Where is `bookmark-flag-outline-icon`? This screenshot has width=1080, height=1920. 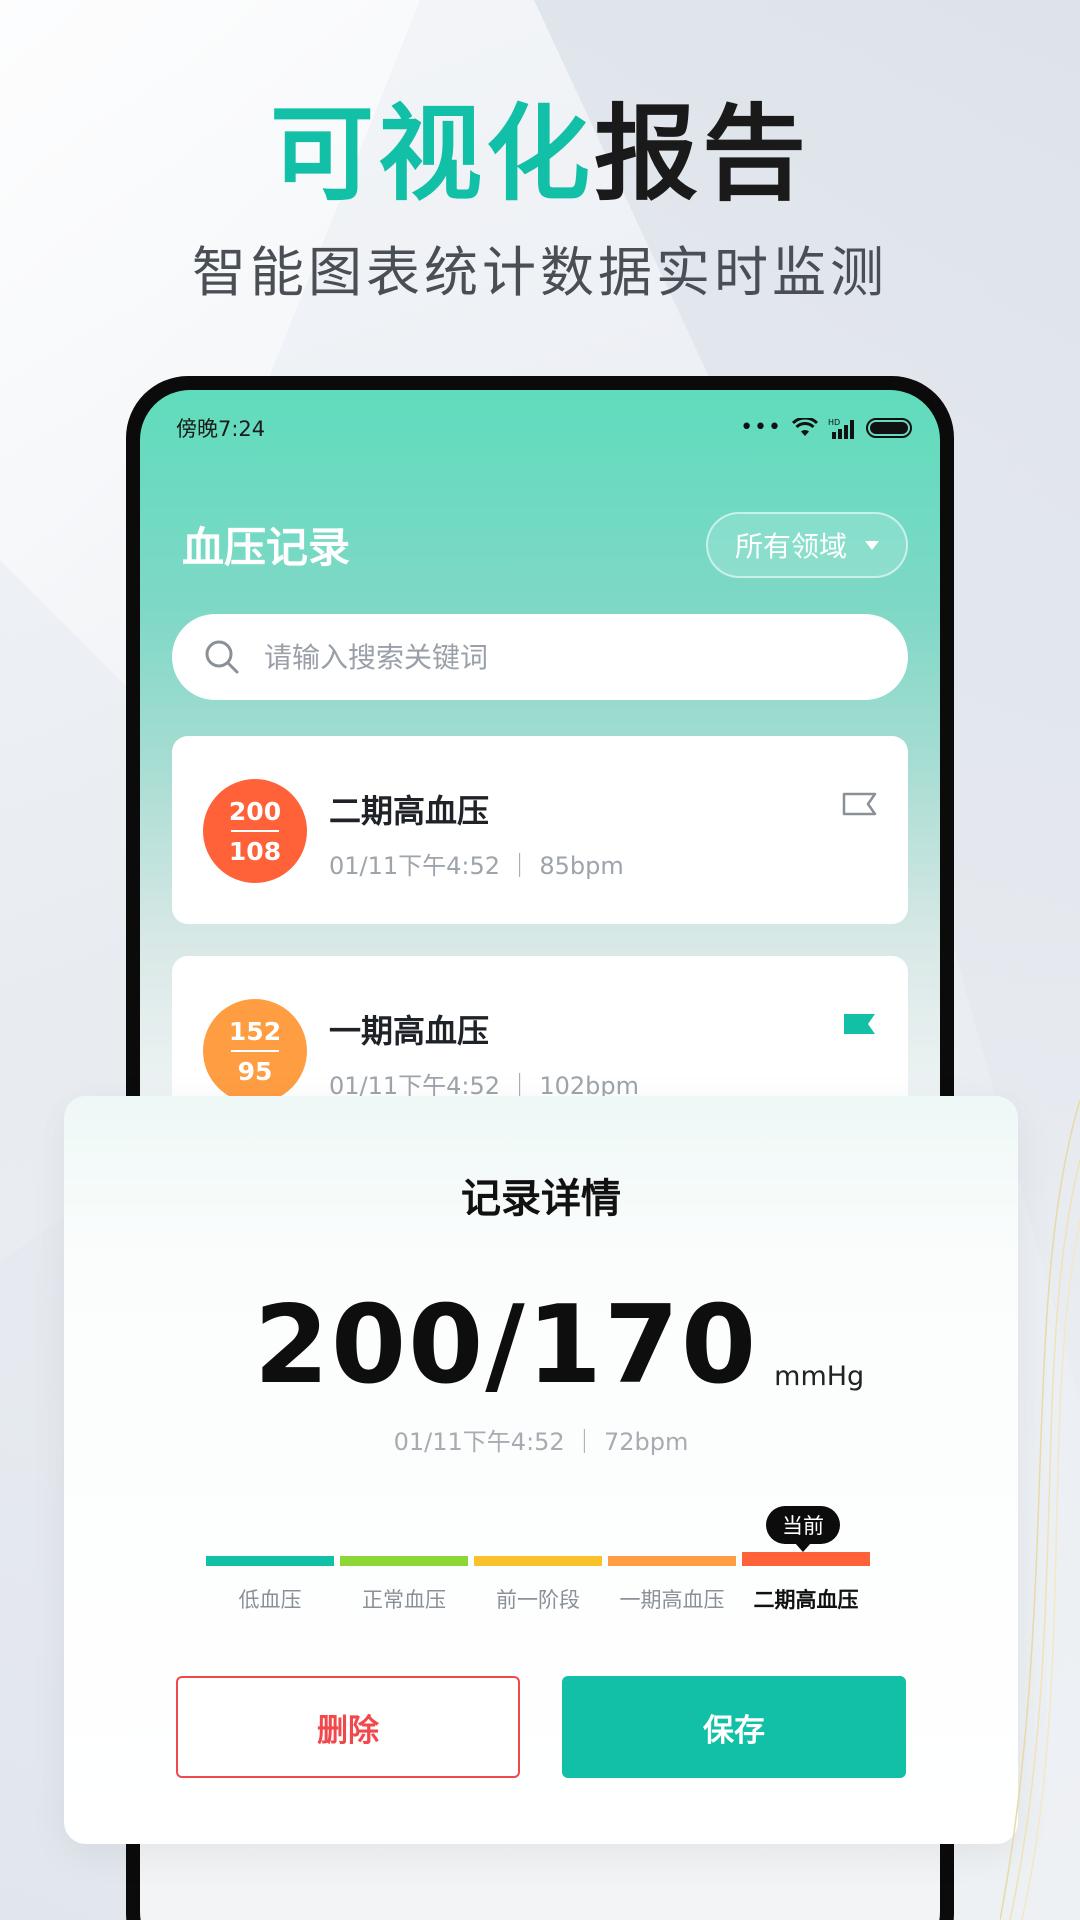
bookmark-flag-outline-icon is located at coordinates (860, 804).